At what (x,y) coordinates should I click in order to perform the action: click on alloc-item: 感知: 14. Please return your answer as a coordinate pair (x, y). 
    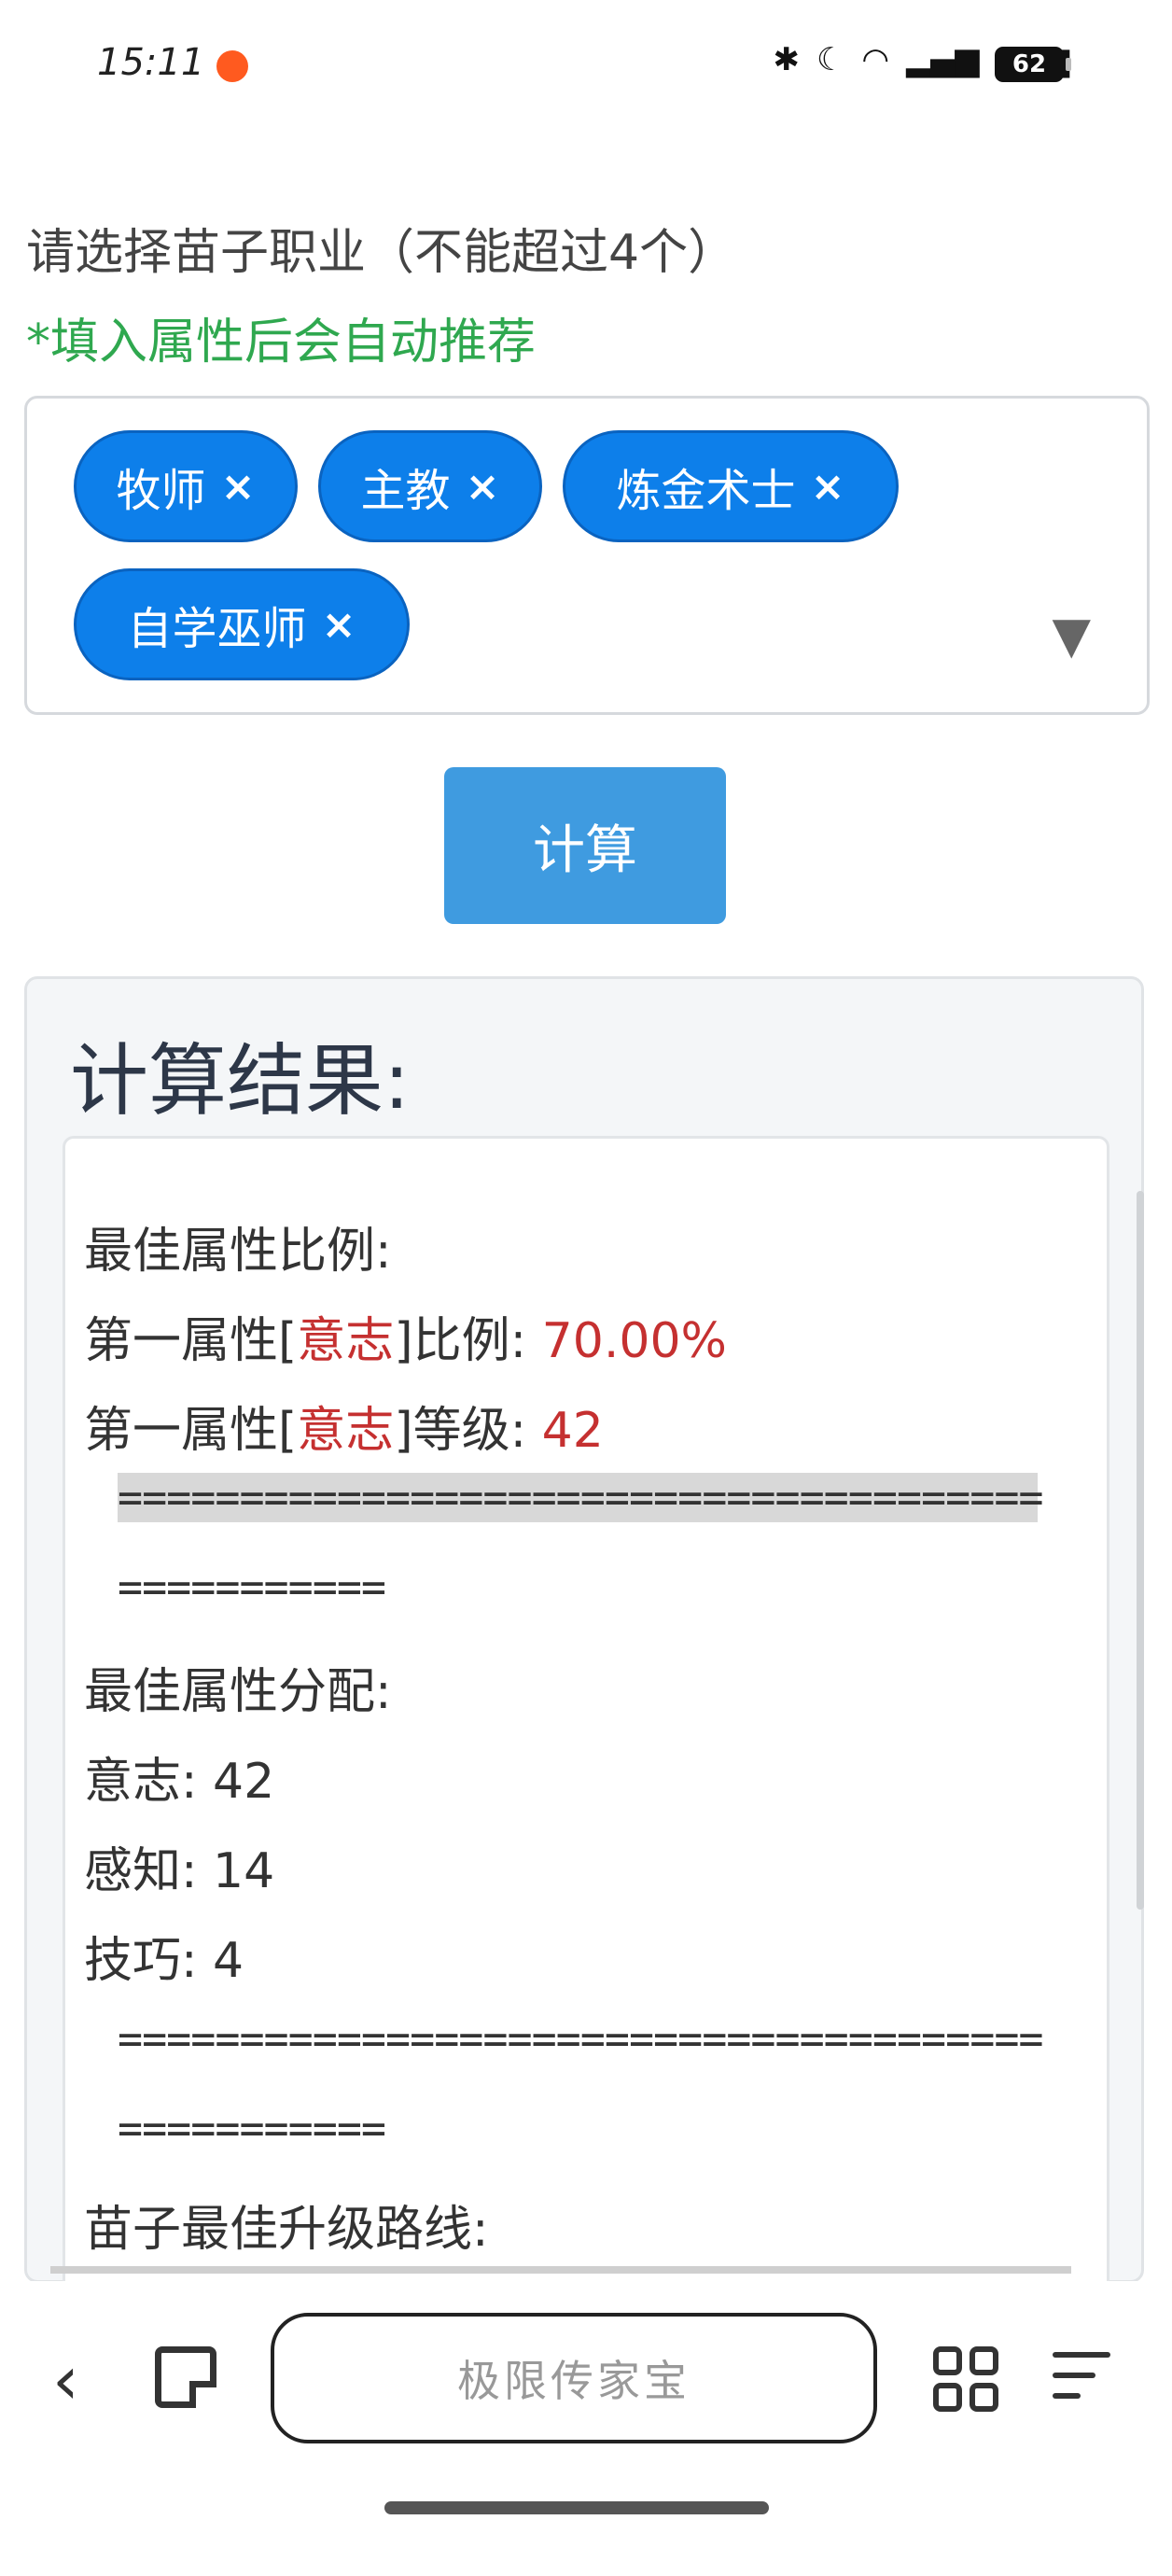
    Looking at the image, I should click on (179, 1871).